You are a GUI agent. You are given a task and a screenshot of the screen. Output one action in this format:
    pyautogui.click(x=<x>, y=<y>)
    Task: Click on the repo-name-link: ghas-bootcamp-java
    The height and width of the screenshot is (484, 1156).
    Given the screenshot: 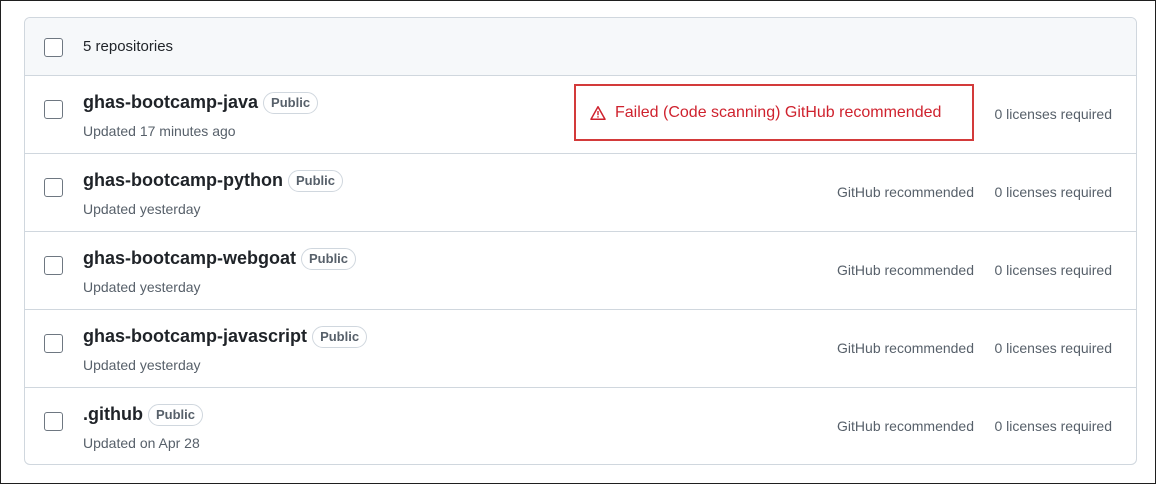 What is the action you would take?
    pyautogui.click(x=170, y=102)
    